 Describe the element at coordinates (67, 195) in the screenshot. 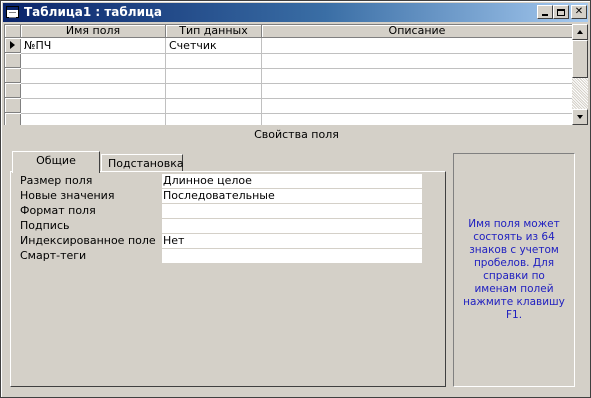

I see `property-label-new-values: Новые значения` at that location.